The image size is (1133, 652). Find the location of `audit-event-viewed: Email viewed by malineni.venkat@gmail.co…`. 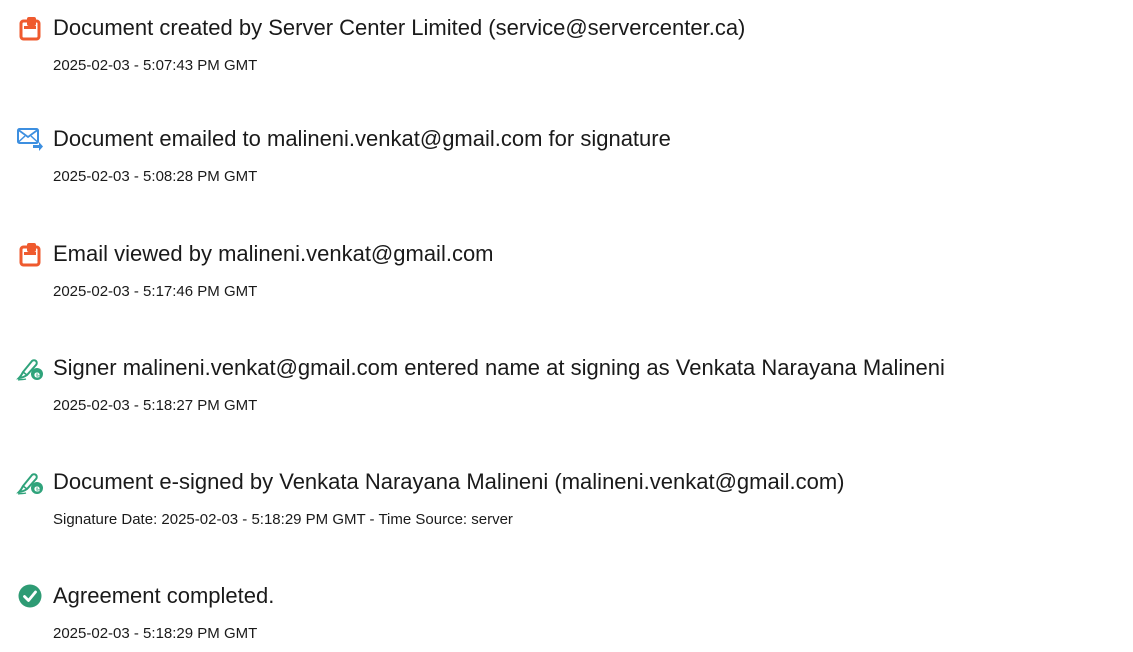

audit-event-viewed: Email viewed by malineni.venkat@gmail.co… is located at coordinates (566, 275).